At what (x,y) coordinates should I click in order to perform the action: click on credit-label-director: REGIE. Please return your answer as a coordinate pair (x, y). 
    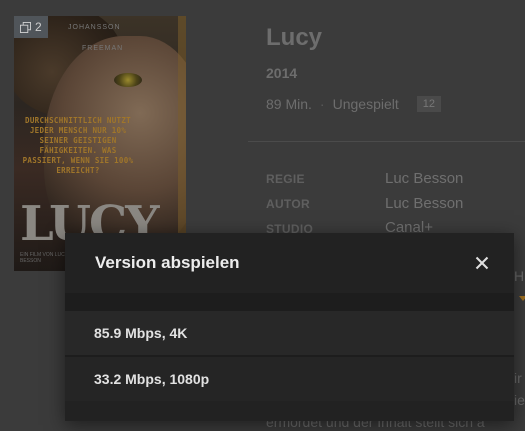
    Looking at the image, I should click on (285, 179).